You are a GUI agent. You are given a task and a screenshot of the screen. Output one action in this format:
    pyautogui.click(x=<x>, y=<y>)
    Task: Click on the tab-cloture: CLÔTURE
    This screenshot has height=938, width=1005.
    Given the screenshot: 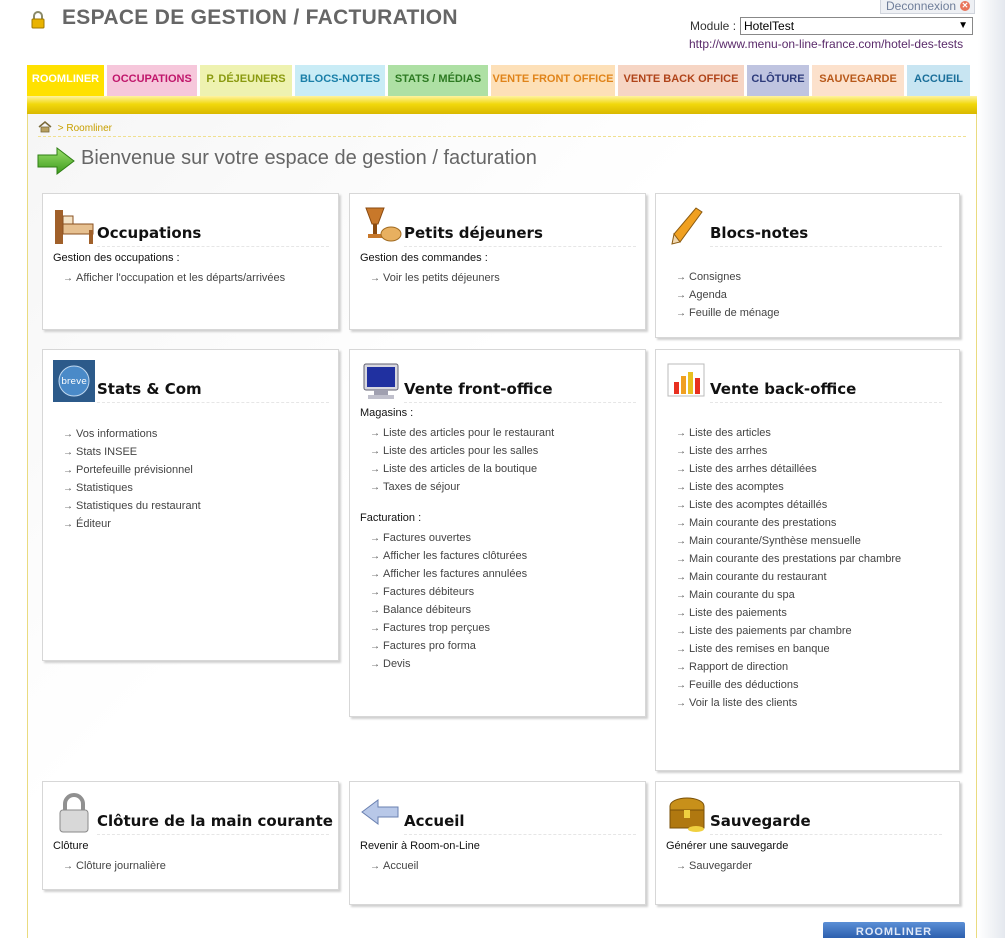 What is the action you would take?
    pyautogui.click(x=778, y=80)
    